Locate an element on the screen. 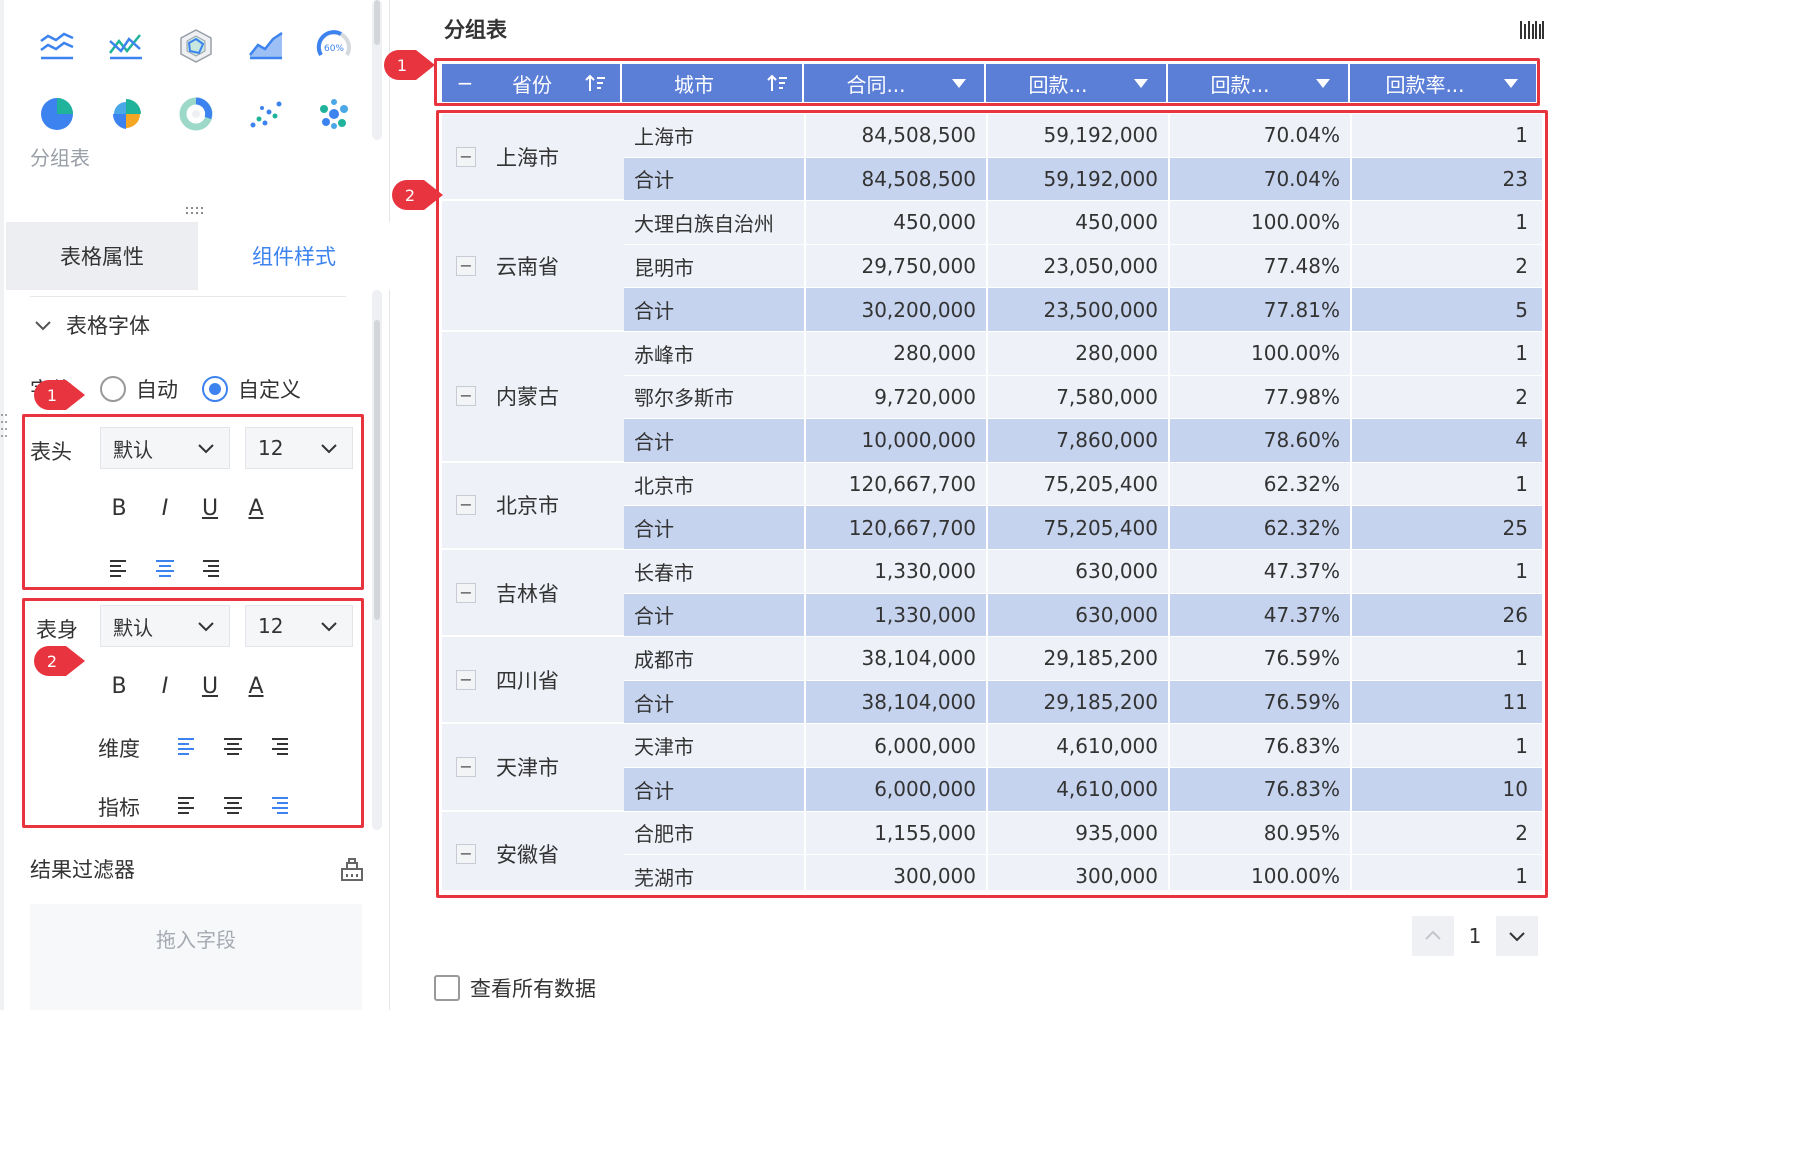  body-font-label: 表身 is located at coordinates (57, 630).